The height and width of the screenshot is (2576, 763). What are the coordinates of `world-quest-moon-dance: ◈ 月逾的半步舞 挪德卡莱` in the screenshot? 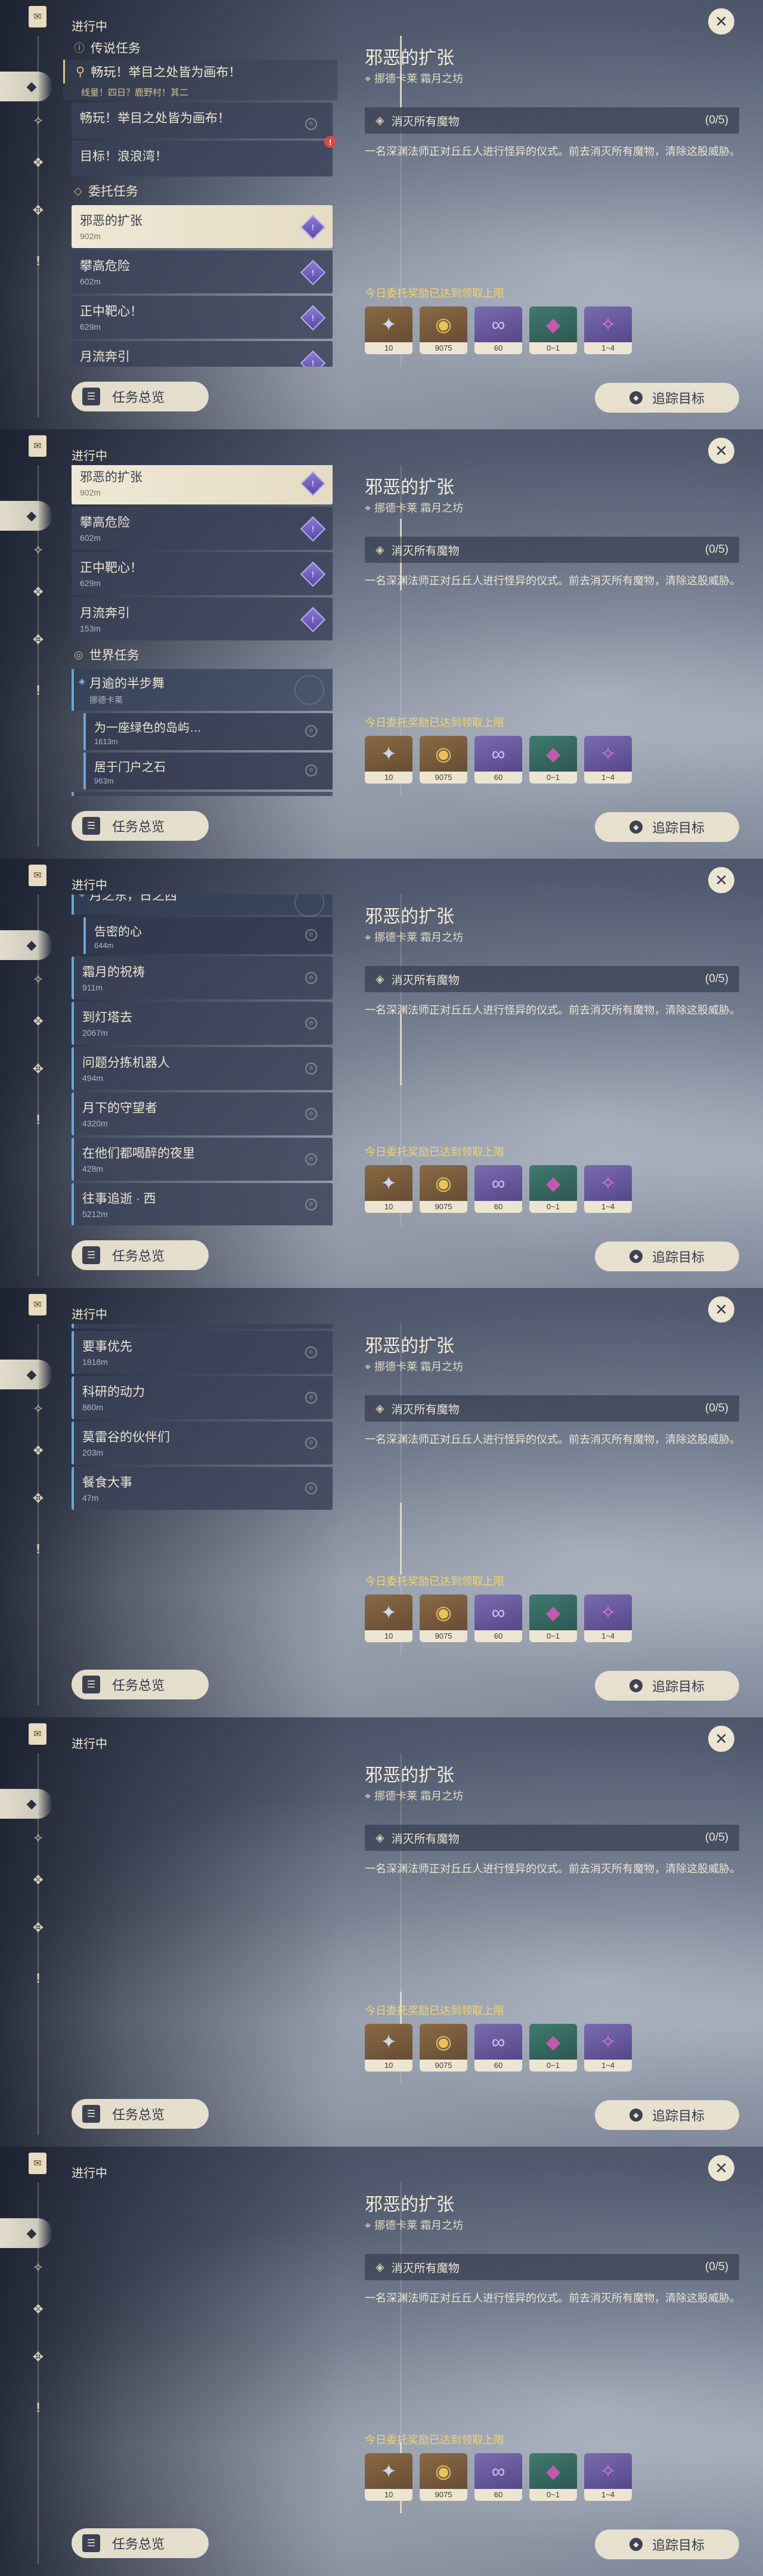 It's located at (202, 690).